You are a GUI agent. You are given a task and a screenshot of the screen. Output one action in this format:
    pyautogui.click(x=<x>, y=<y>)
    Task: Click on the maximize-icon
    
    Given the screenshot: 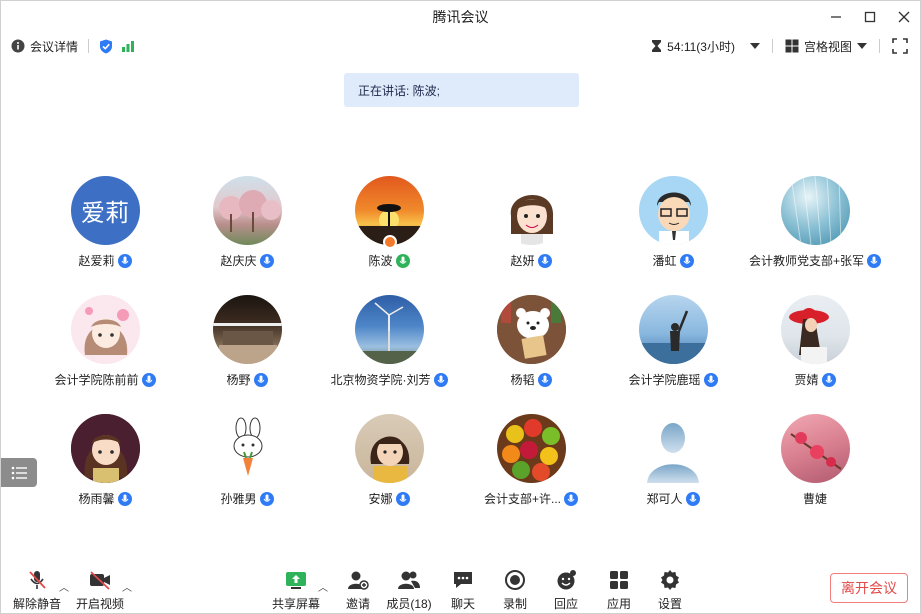 What is the action you would take?
    pyautogui.click(x=870, y=17)
    